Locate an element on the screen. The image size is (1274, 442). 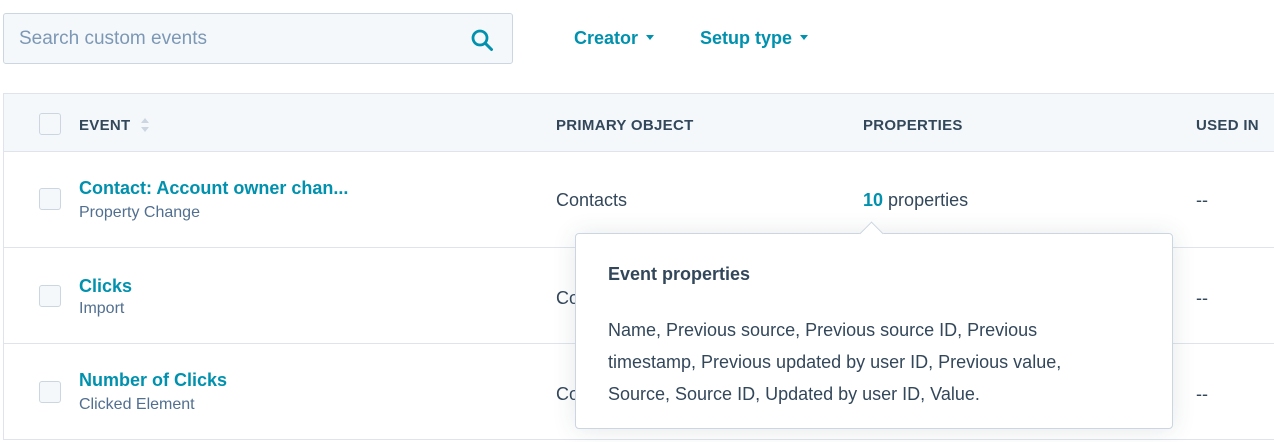
setup-type-filter: Setup type is located at coordinates (754, 38).